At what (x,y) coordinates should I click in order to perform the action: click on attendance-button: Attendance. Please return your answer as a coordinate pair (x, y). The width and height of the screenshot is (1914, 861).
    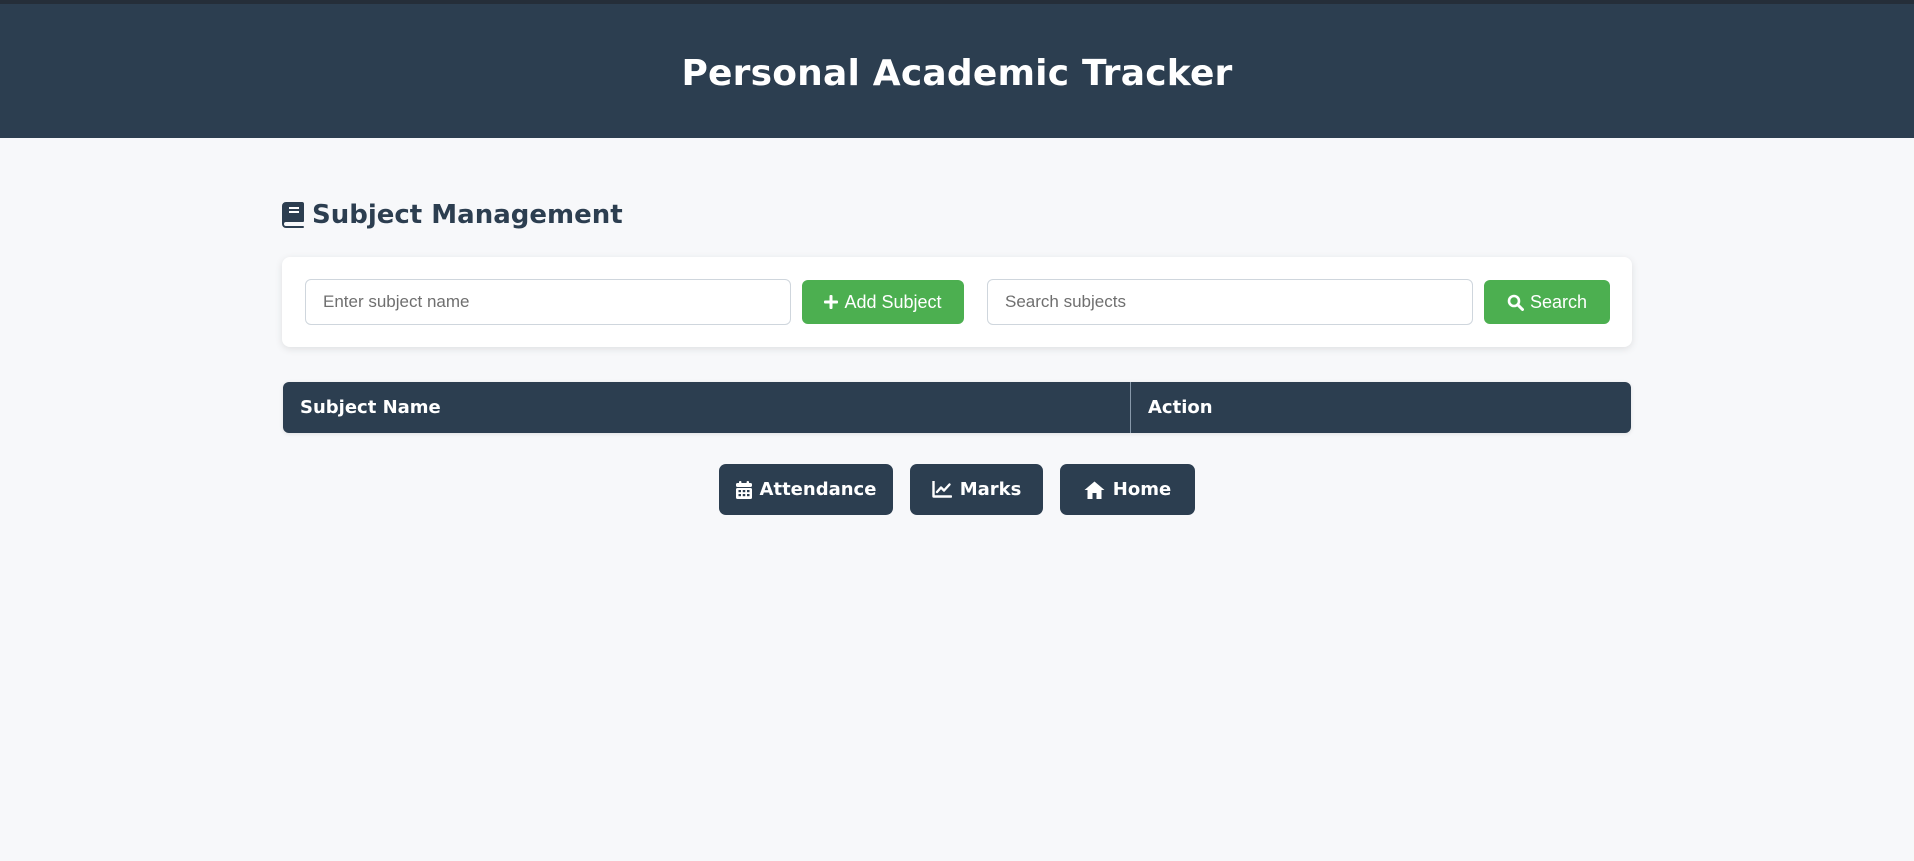
    Looking at the image, I should click on (806, 489).